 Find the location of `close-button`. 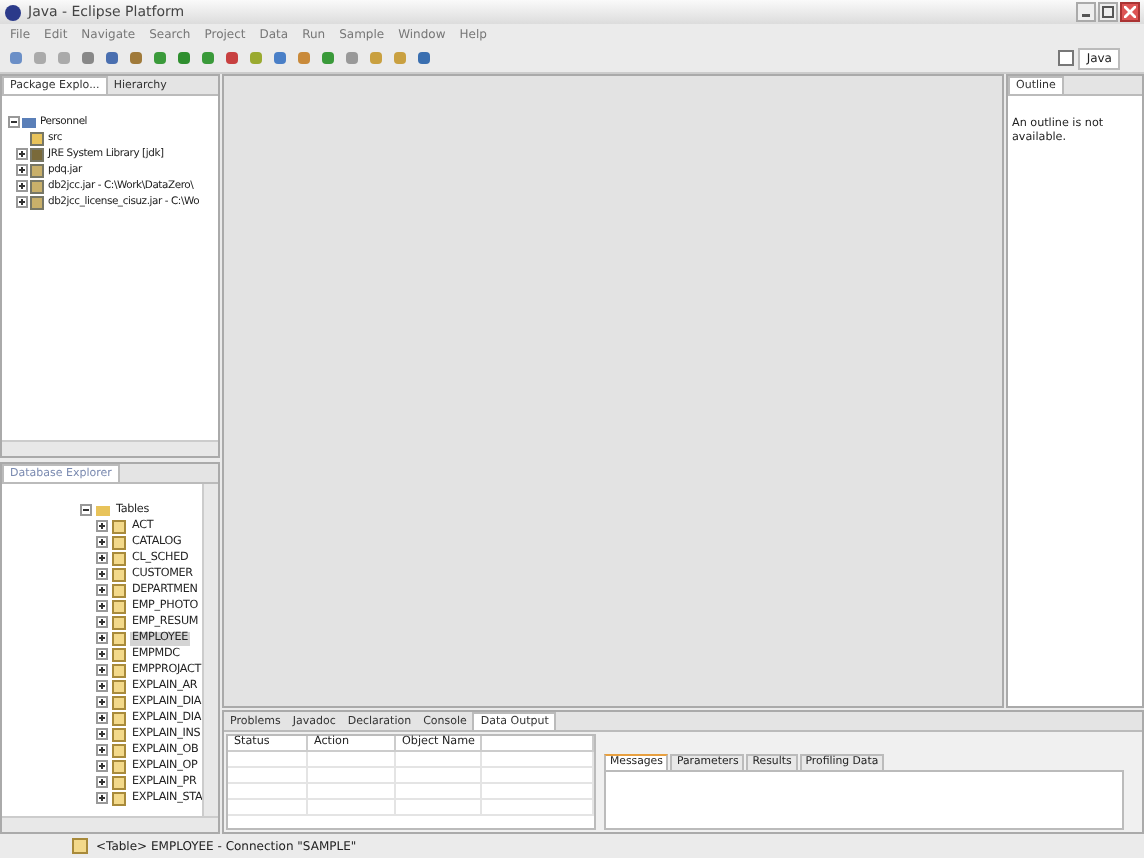

close-button is located at coordinates (1130, 12).